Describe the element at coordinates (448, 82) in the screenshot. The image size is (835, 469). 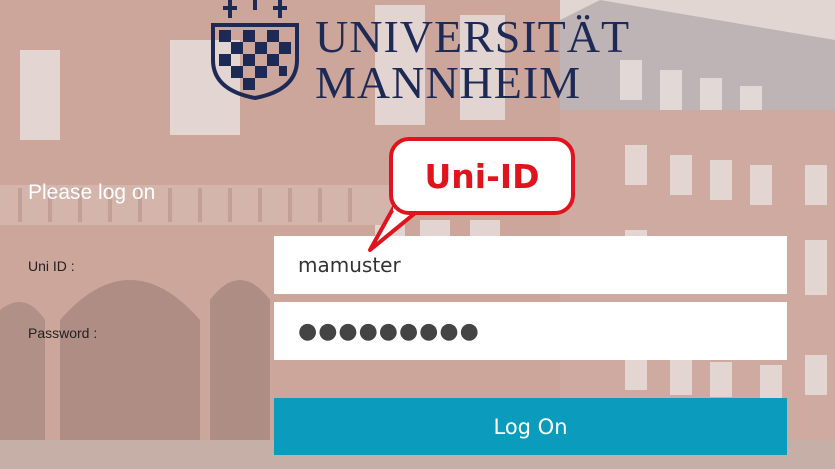
I see `logo-line-mannheim: MANNHEIM` at that location.